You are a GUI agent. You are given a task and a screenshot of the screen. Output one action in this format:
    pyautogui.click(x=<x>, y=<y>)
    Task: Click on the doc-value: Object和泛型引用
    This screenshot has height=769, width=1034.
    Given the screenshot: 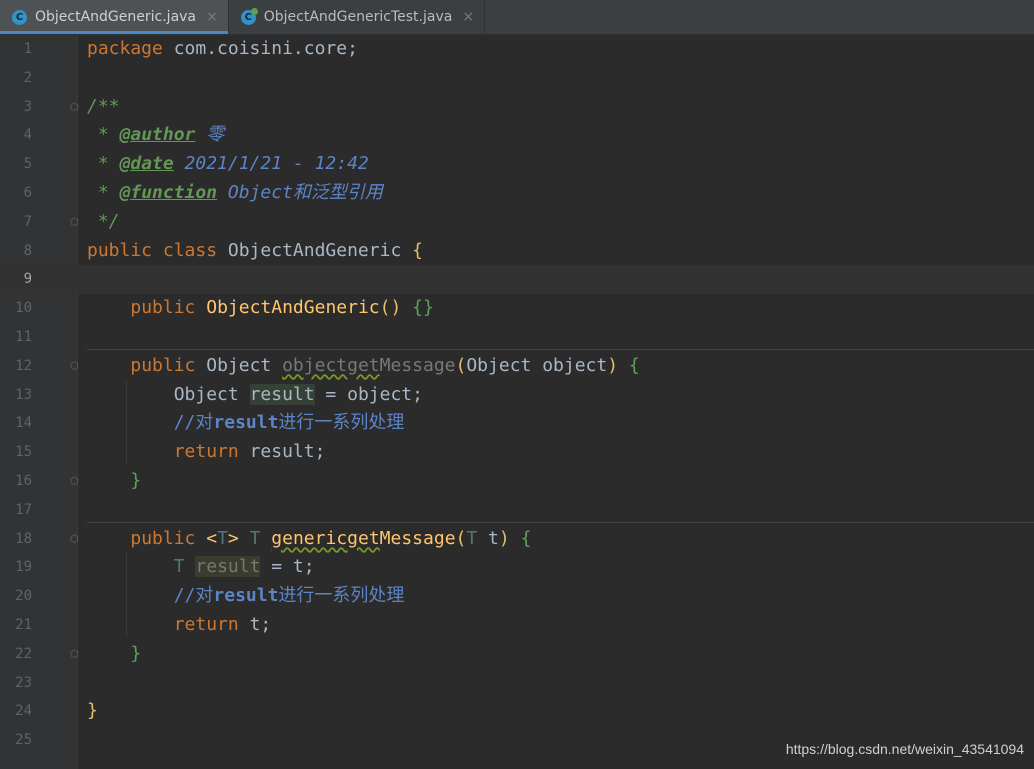 What is the action you would take?
    pyautogui.click(x=300, y=192)
    